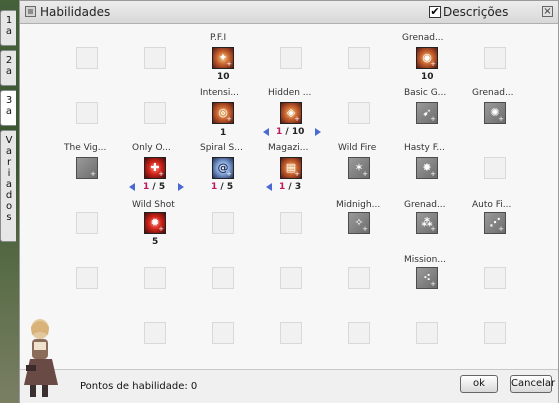 The height and width of the screenshot is (403, 559). What do you see at coordinates (223, 113) in the screenshot?
I see `intensive-aim-icon: ◎ +` at bounding box center [223, 113].